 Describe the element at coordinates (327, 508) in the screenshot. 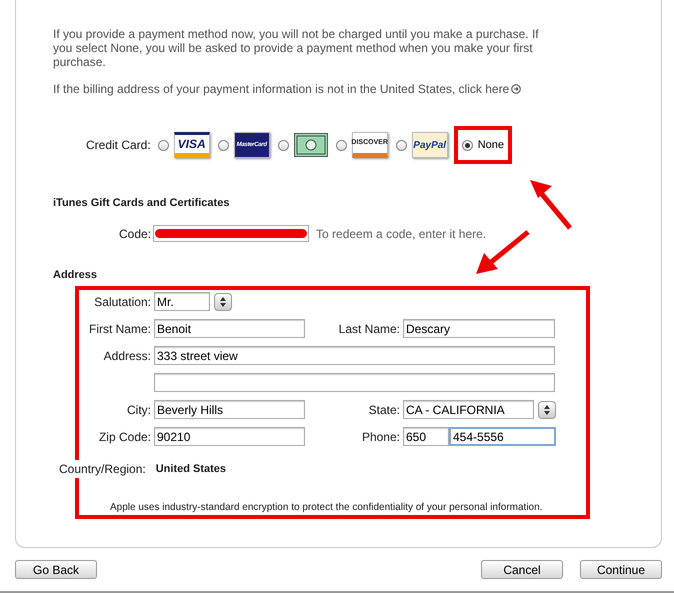

I see `privacy-note: Apple uses industry-standard encryption to protect the confidentiality of your personal information.` at that location.